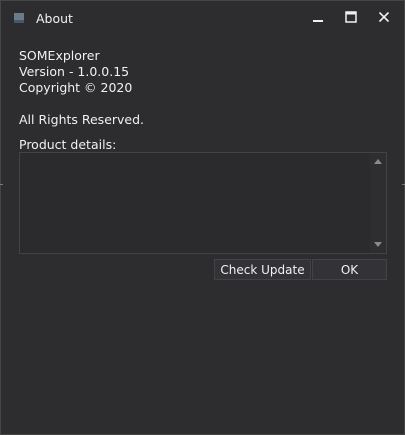 Image resolution: width=405 pixels, height=435 pixels. Describe the element at coordinates (378, 161) in the screenshot. I see `scroll-up-arrow-icon` at that location.